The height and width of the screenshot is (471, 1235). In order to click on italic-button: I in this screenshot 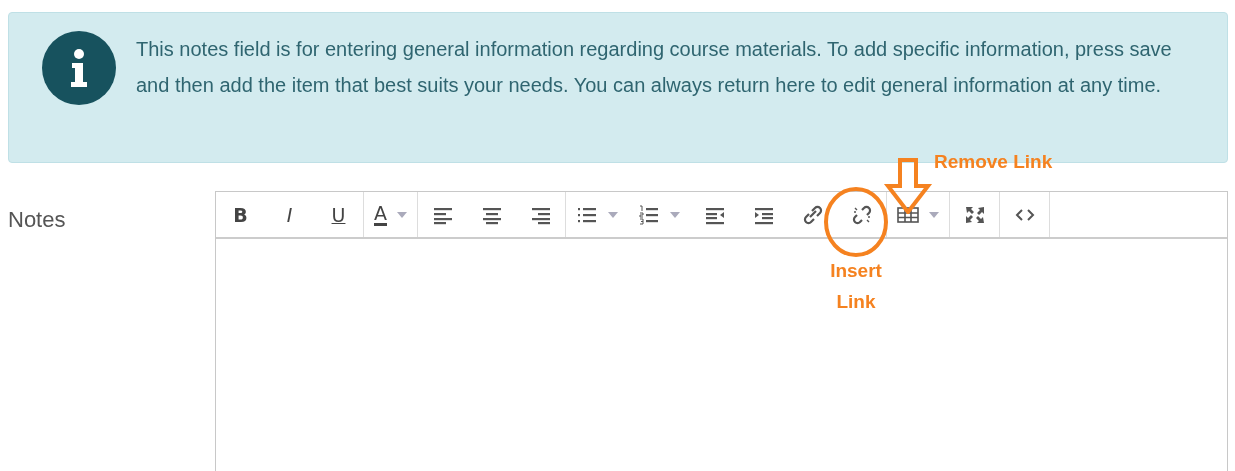, I will do `click(289, 214)`.